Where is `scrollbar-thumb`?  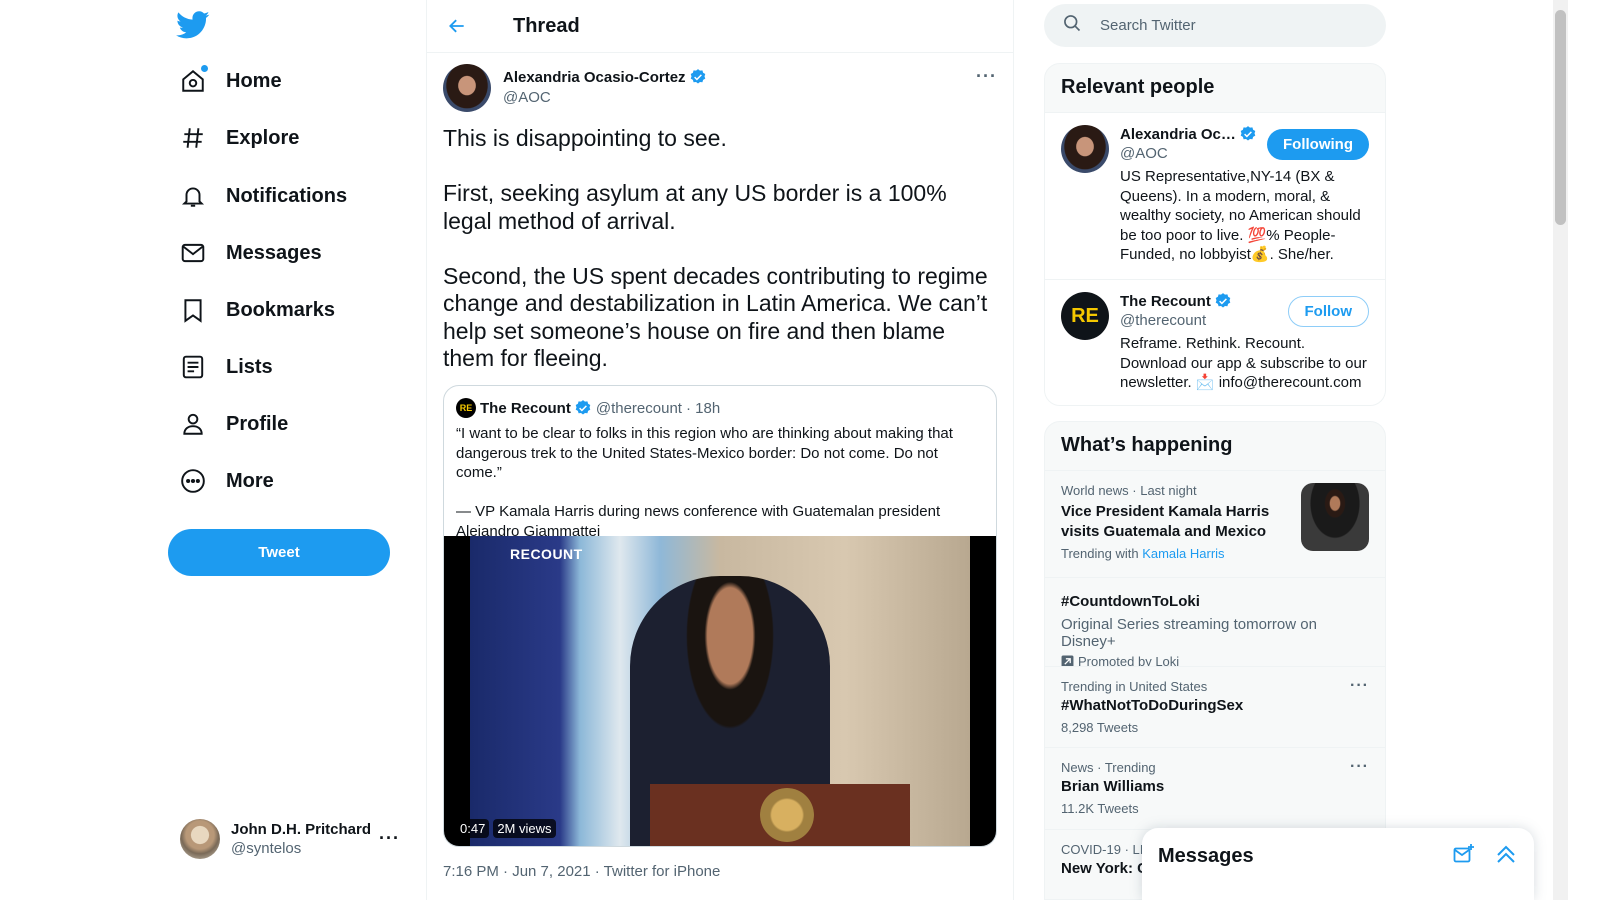 scrollbar-thumb is located at coordinates (1560, 117).